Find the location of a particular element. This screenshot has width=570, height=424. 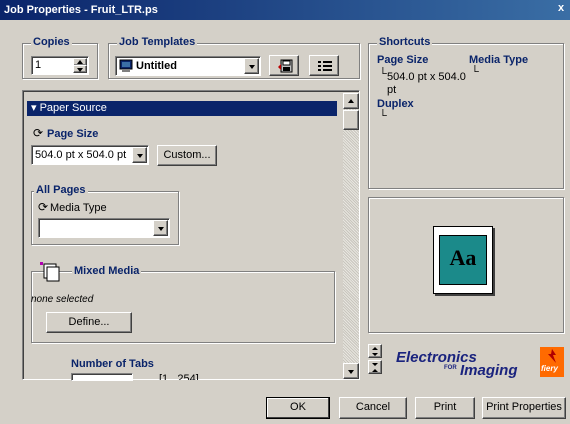

shortcut-media-type-tree: └ is located at coordinates (475, 72).